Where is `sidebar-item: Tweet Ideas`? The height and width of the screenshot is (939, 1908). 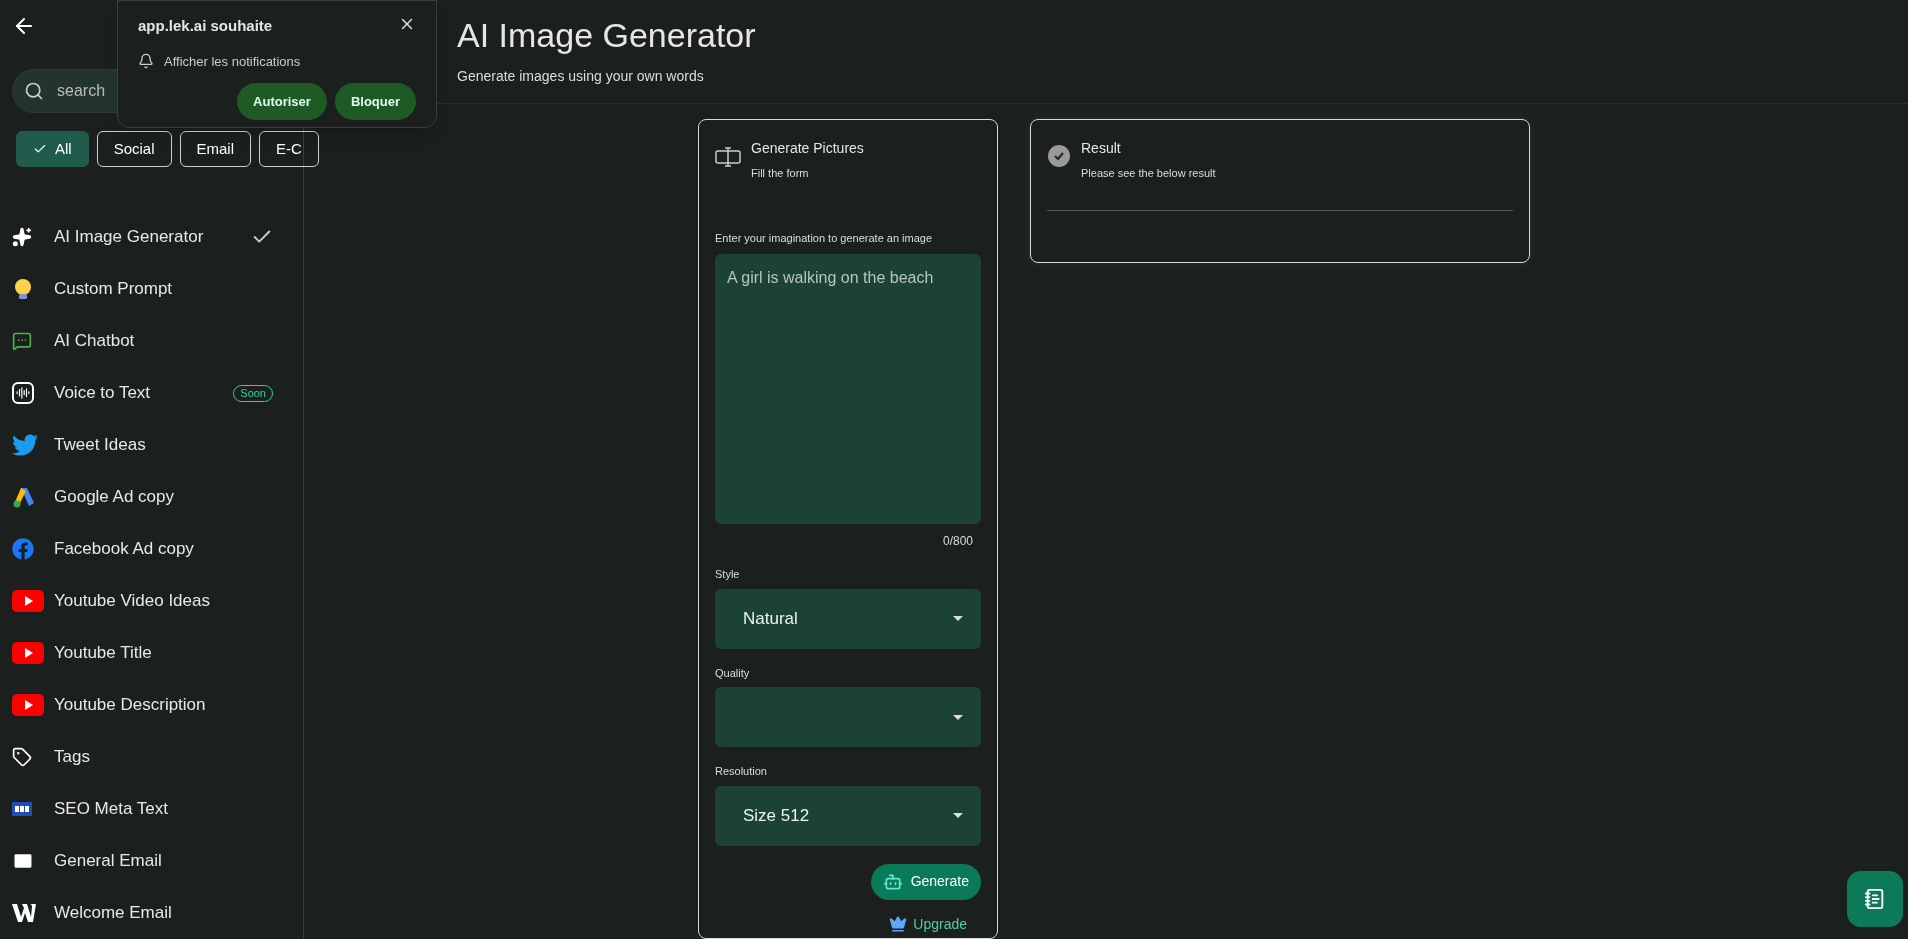 sidebar-item: Tweet Ideas is located at coordinates (151, 445).